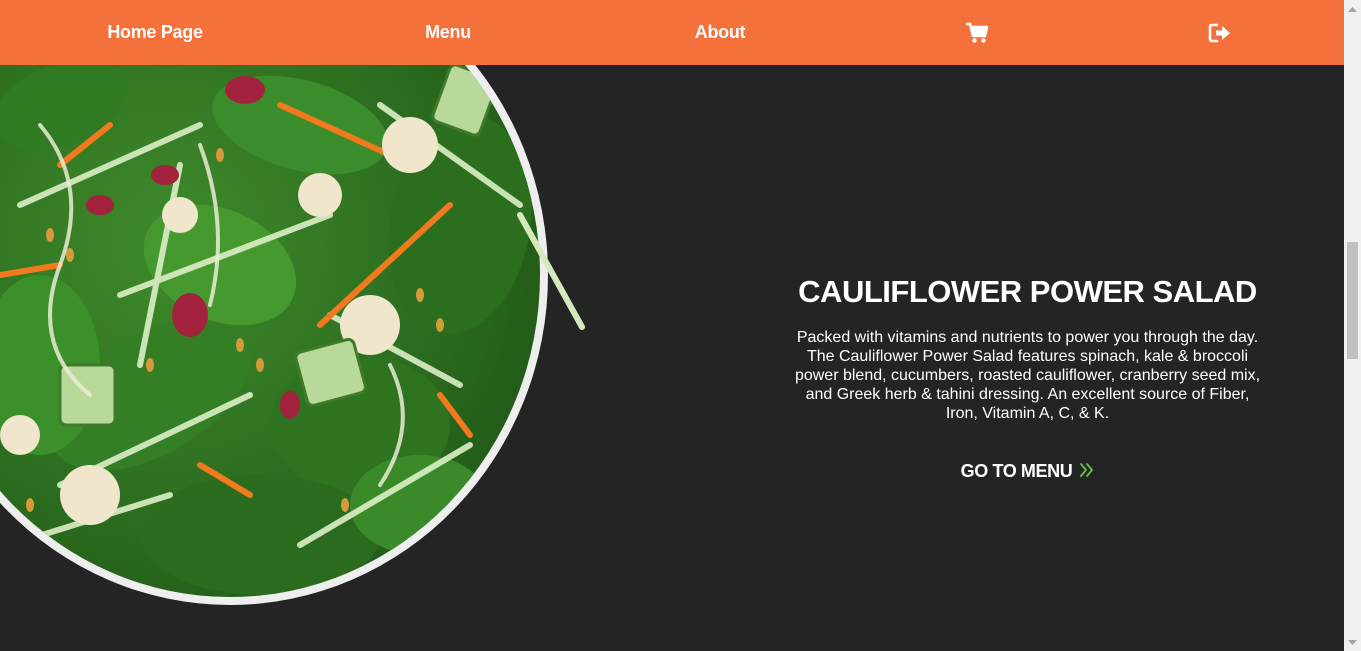 Image resolution: width=1361 pixels, height=651 pixels. I want to click on vertical-scrollbar, so click(1352, 325).